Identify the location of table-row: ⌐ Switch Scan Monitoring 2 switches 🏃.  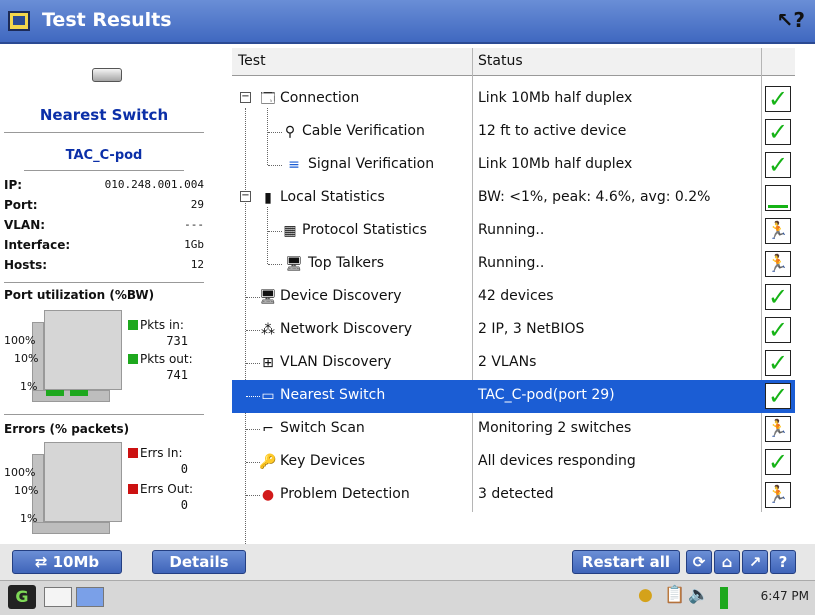
(513, 429).